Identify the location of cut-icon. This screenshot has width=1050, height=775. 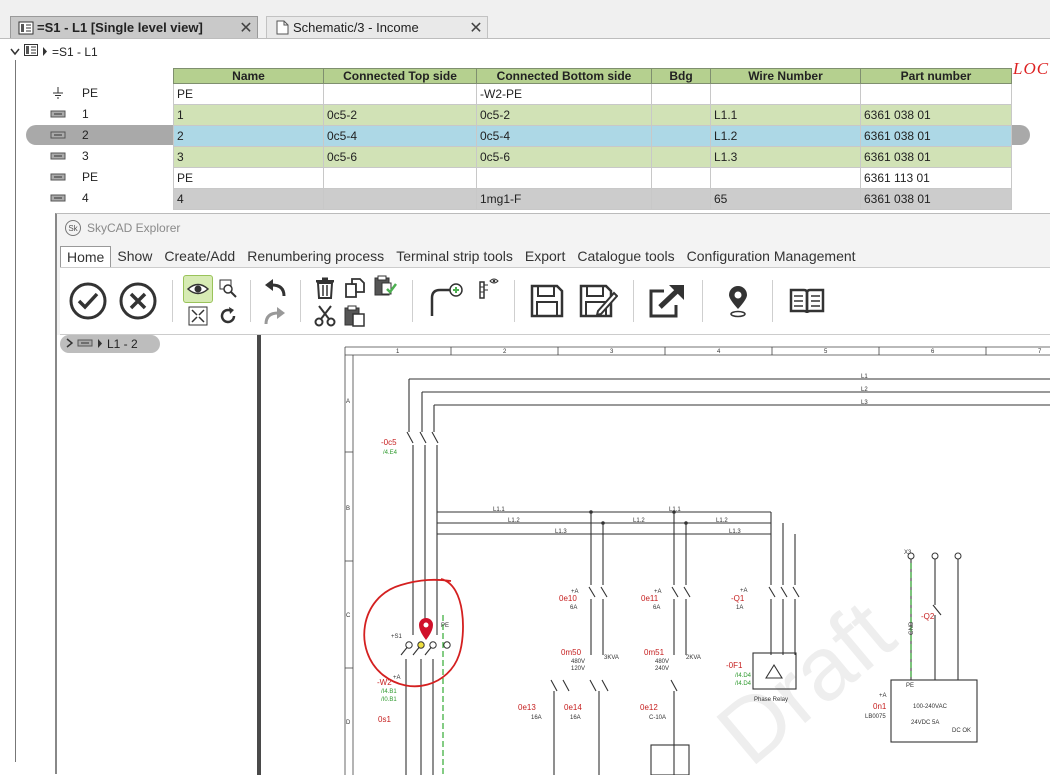
(325, 316).